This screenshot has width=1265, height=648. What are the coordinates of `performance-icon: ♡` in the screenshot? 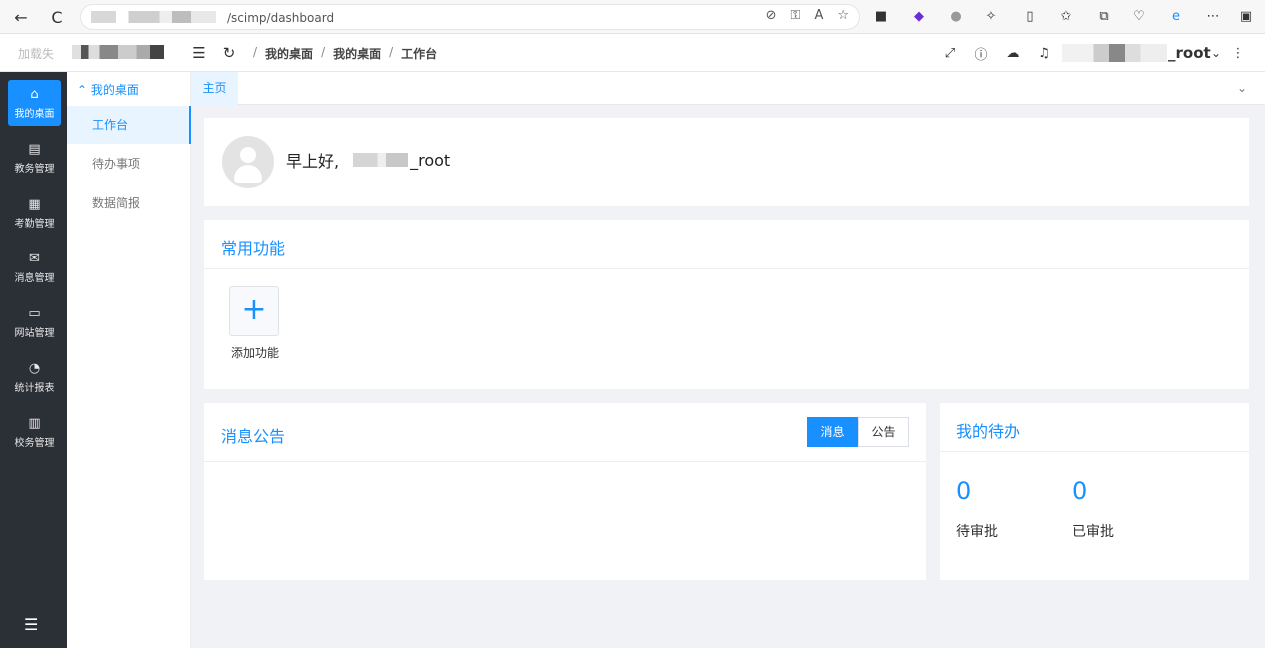 It's located at (1139, 16).